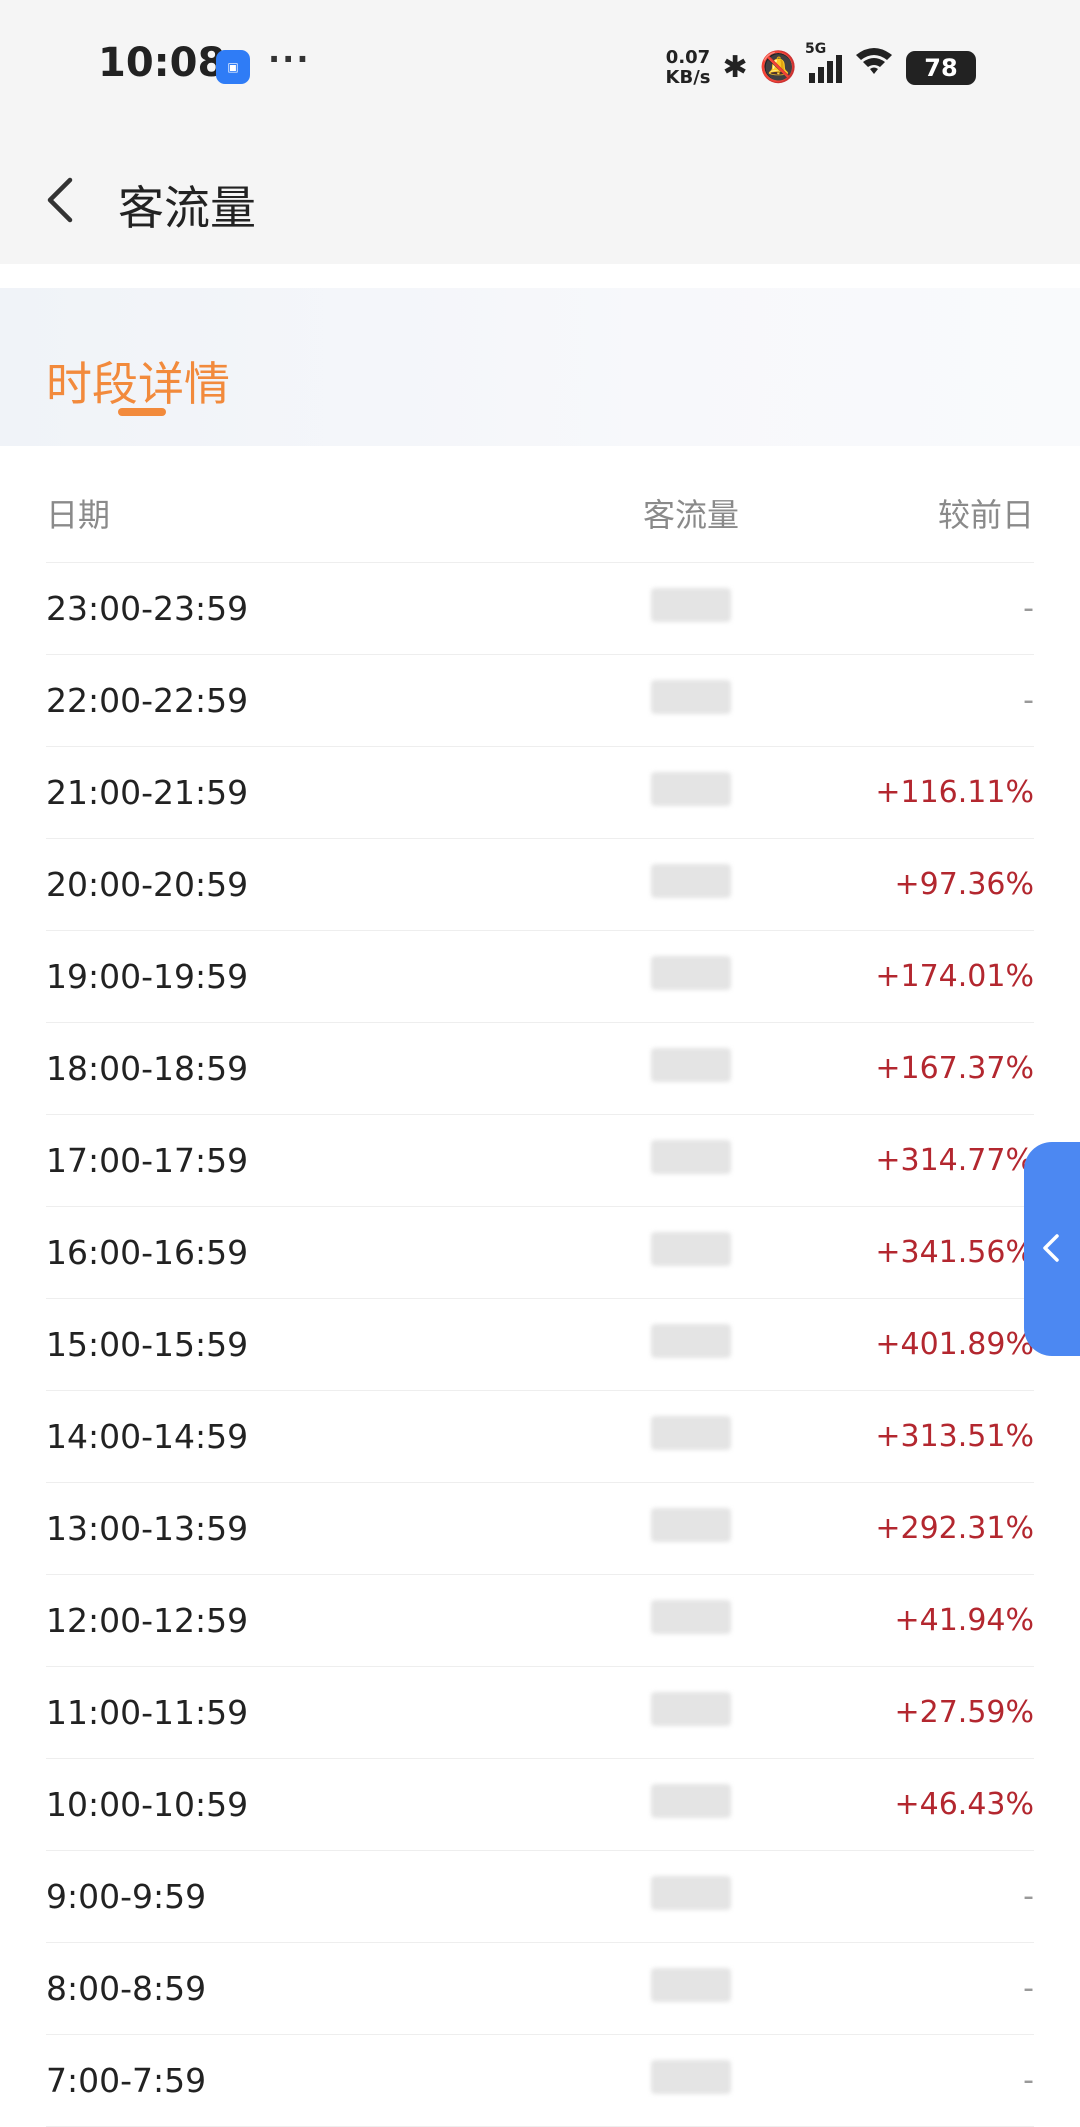 The image size is (1080, 2127). I want to click on wifi-icon, so click(874, 68).